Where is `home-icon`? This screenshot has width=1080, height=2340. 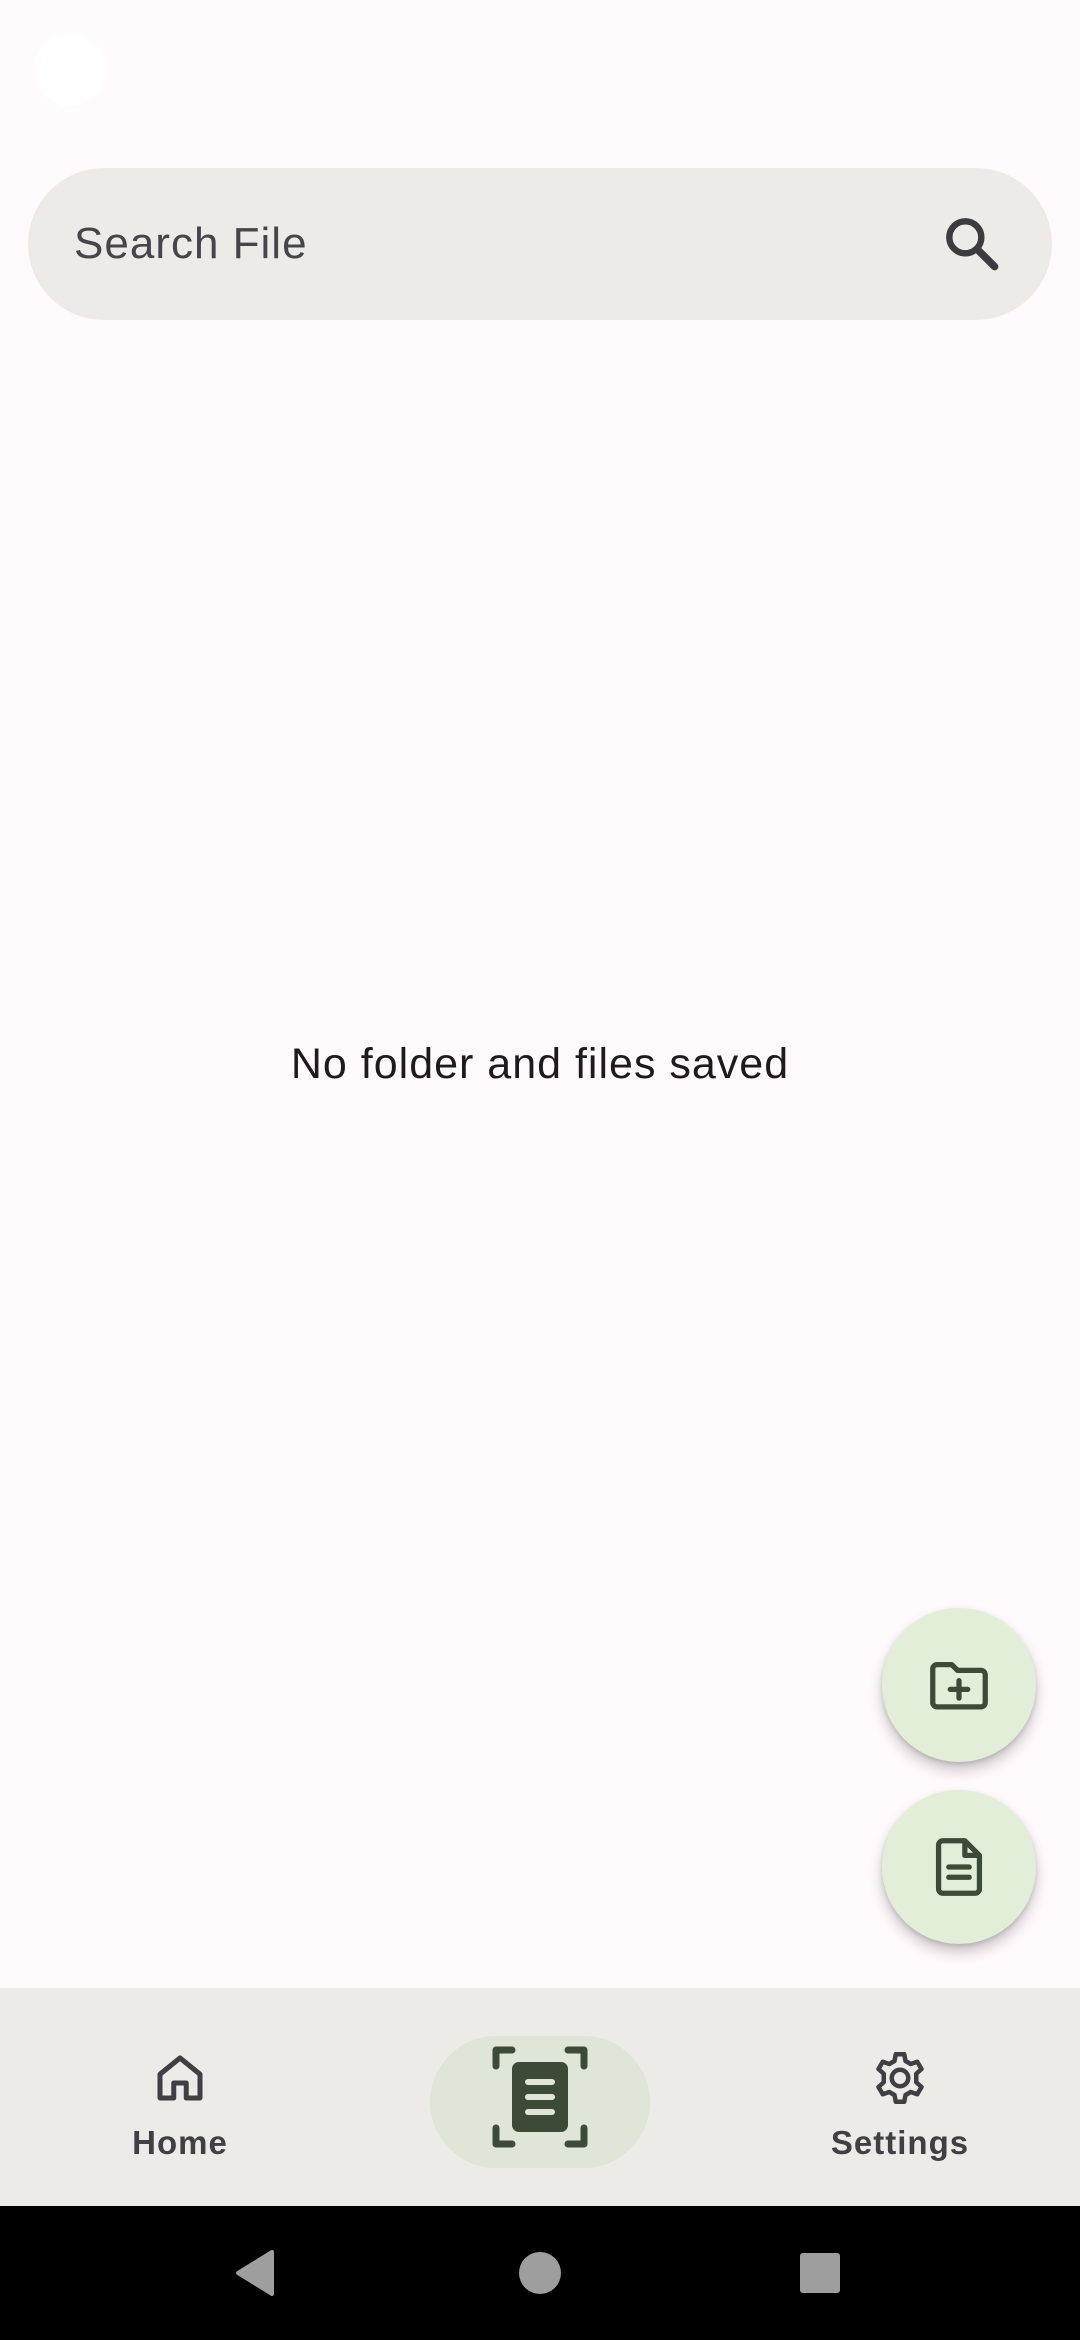 home-icon is located at coordinates (180, 2078).